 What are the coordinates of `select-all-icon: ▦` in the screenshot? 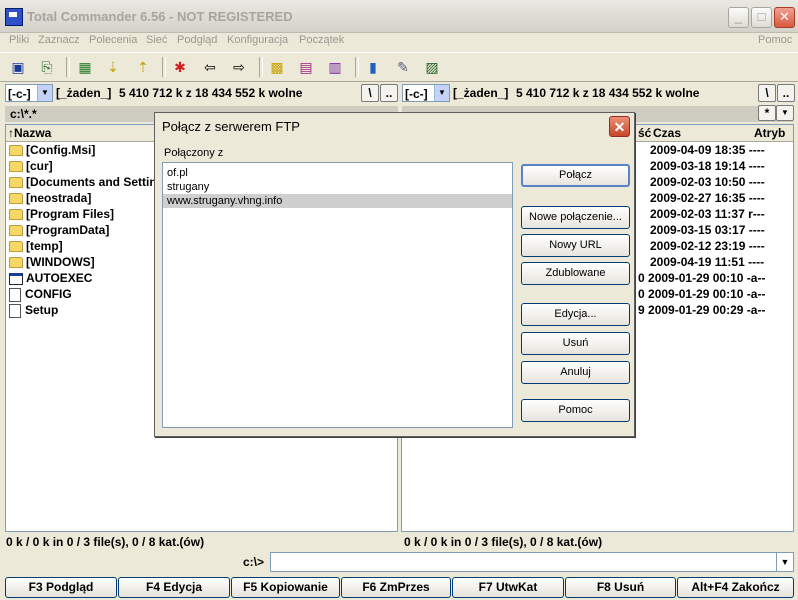 It's located at (85, 67).